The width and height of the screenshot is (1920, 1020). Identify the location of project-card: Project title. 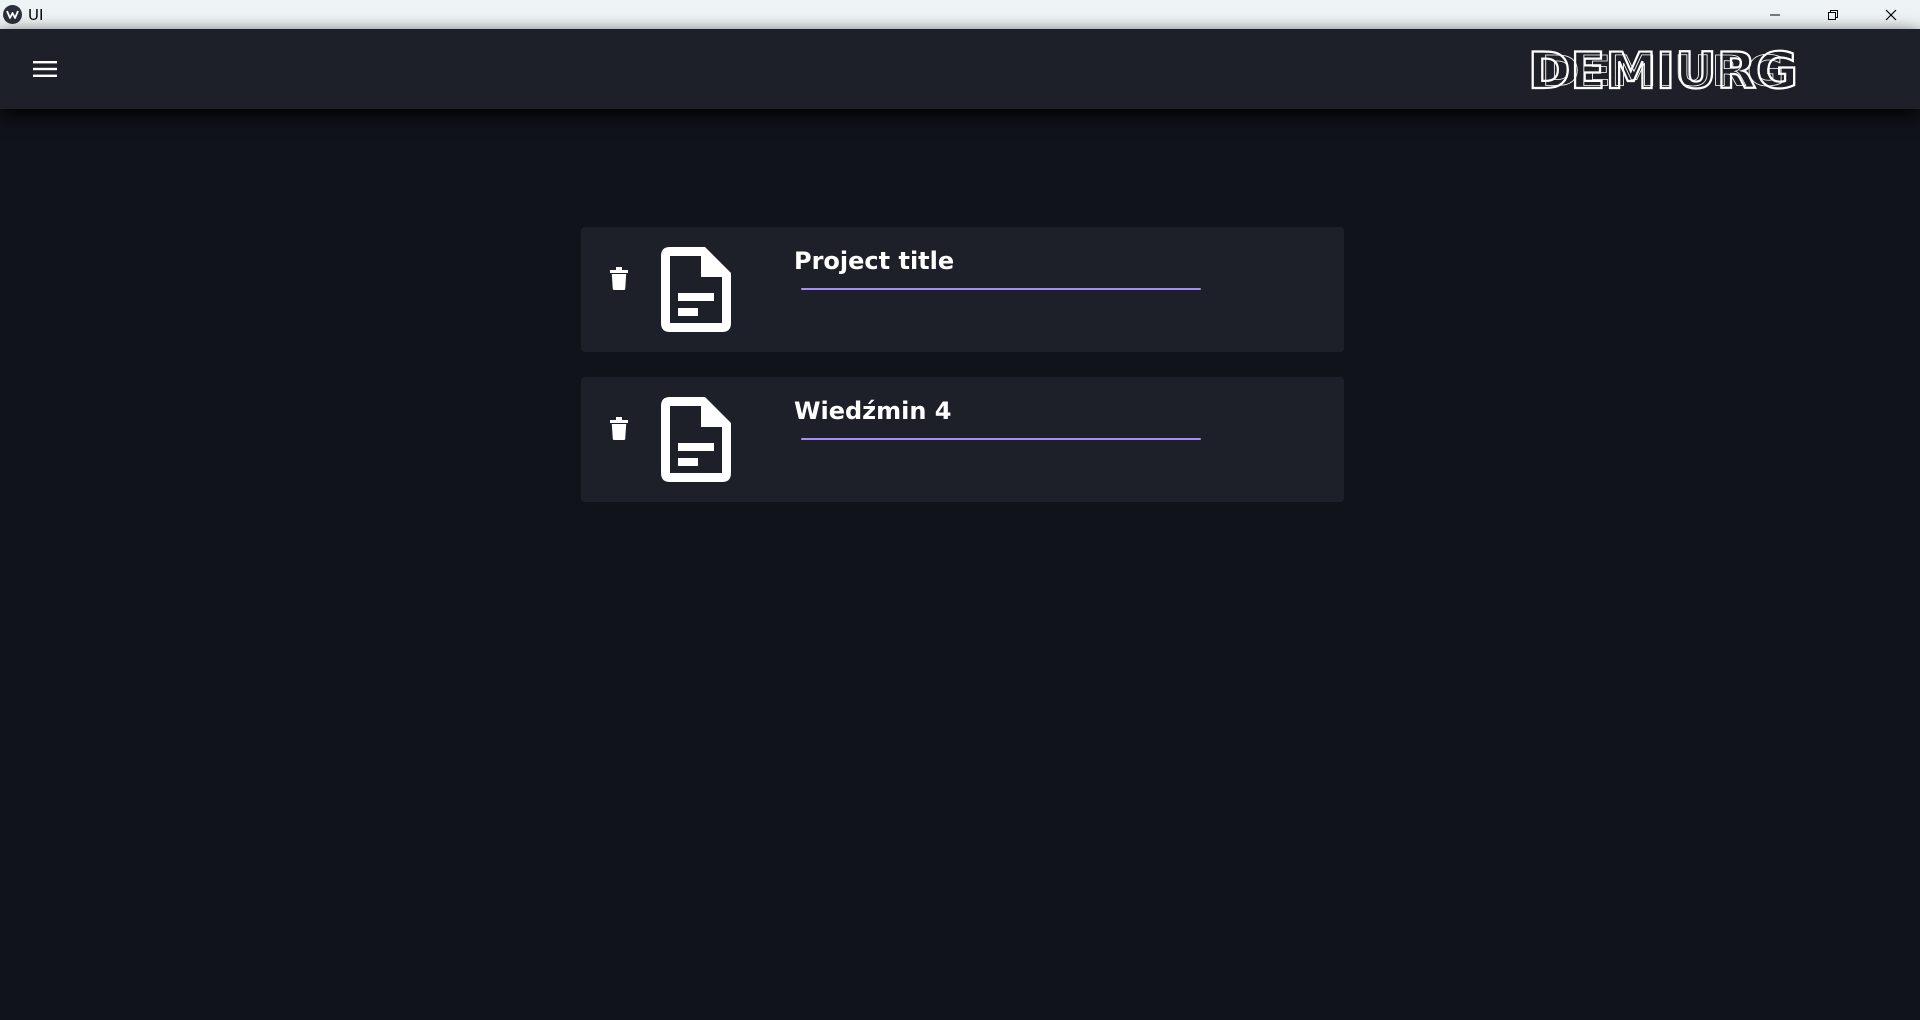
(962, 289).